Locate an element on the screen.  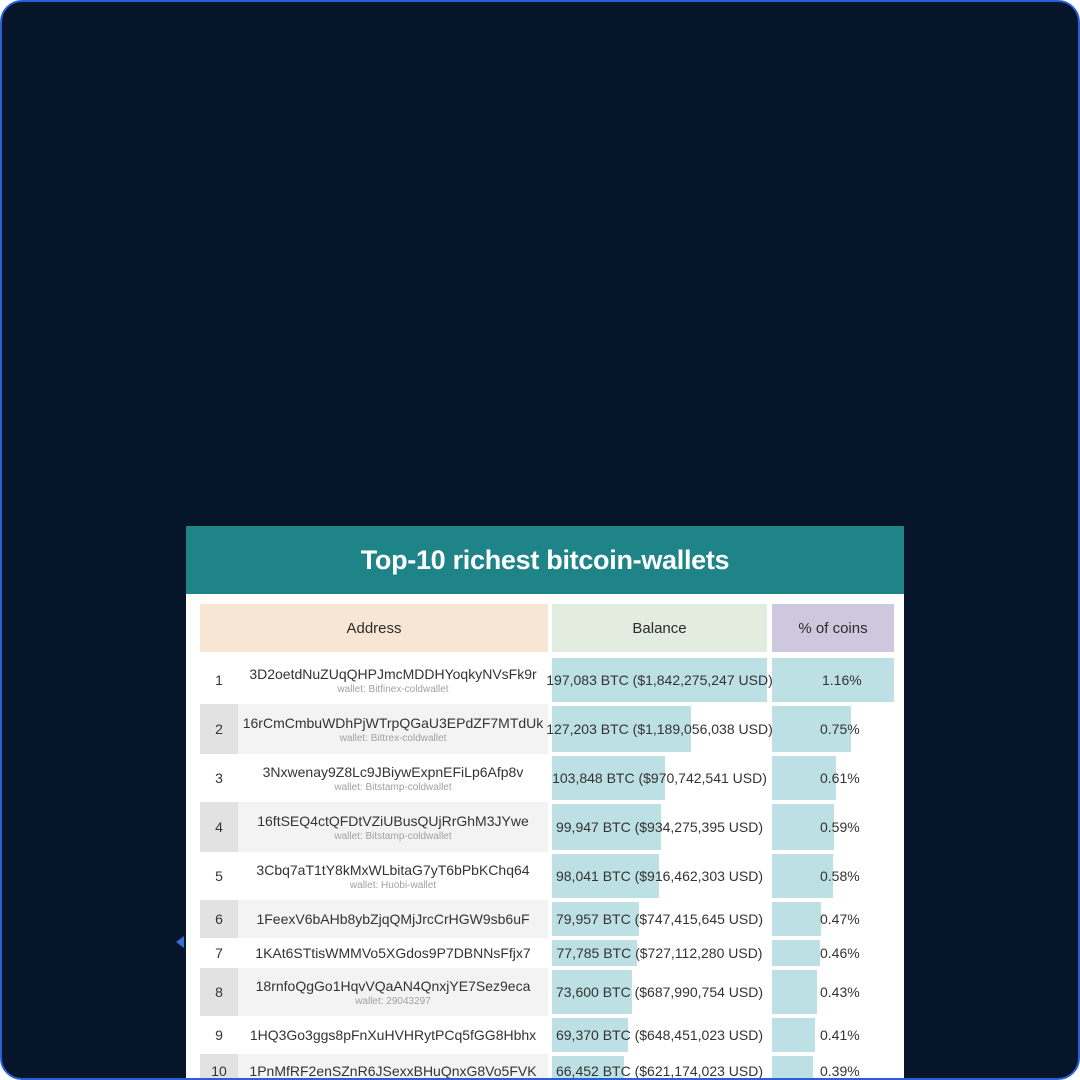
balance-value: 103,848 BTC ($970,742,541 USD) is located at coordinates (659, 778).